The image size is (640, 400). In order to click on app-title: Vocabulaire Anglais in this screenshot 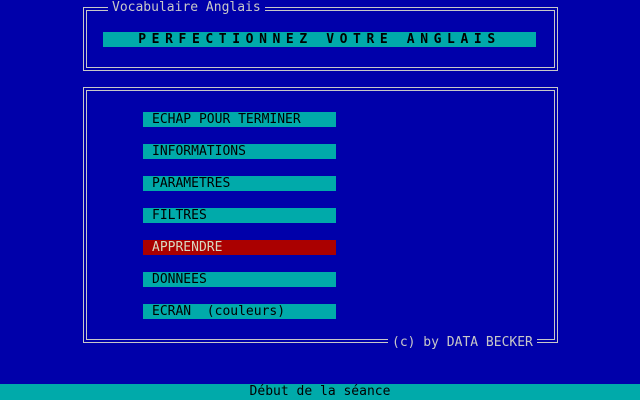, I will do `click(186, 8)`.